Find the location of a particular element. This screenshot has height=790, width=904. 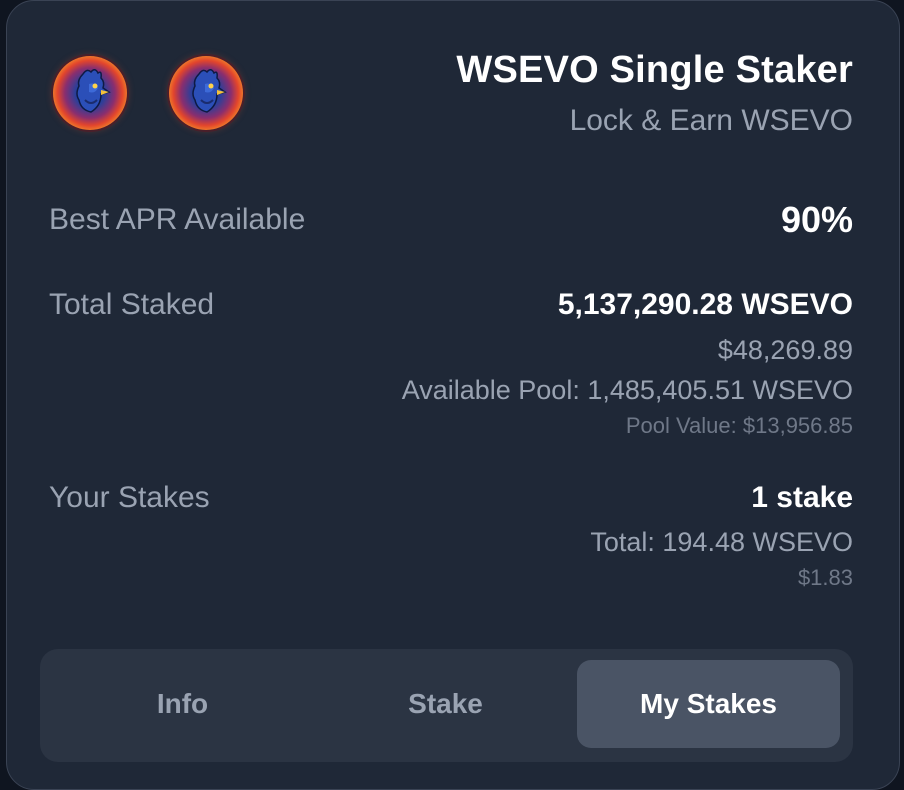

tab-my-stakes: My Stakes is located at coordinates (708, 704).